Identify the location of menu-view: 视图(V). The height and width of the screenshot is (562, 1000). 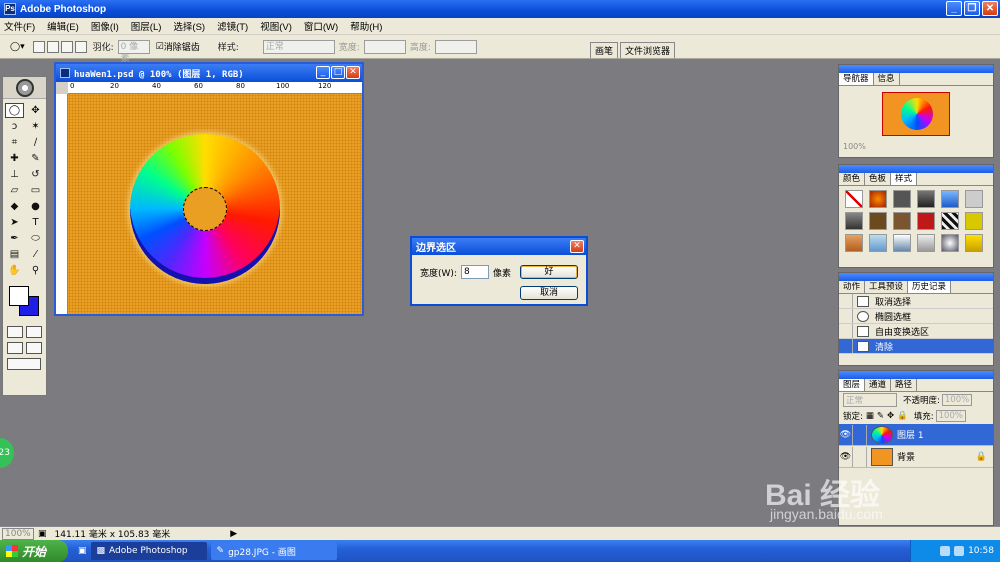
(276, 26).